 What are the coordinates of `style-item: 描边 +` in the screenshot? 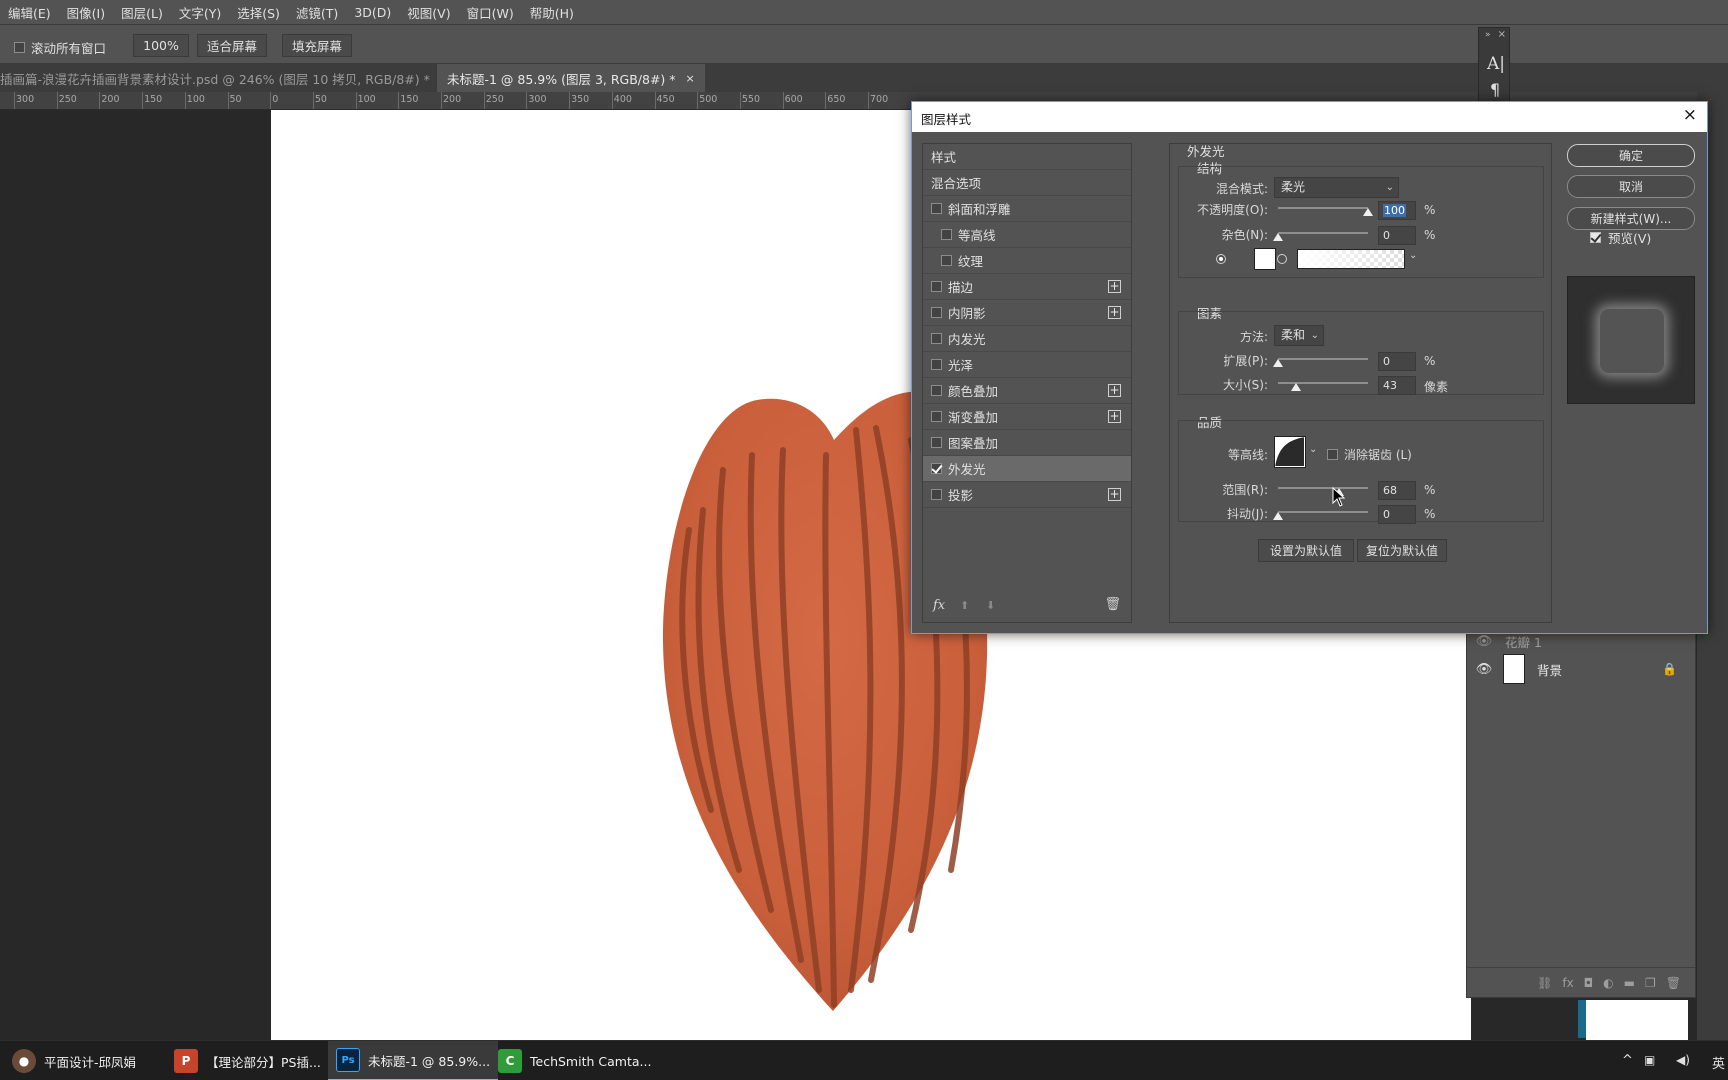 It's located at (1027, 287).